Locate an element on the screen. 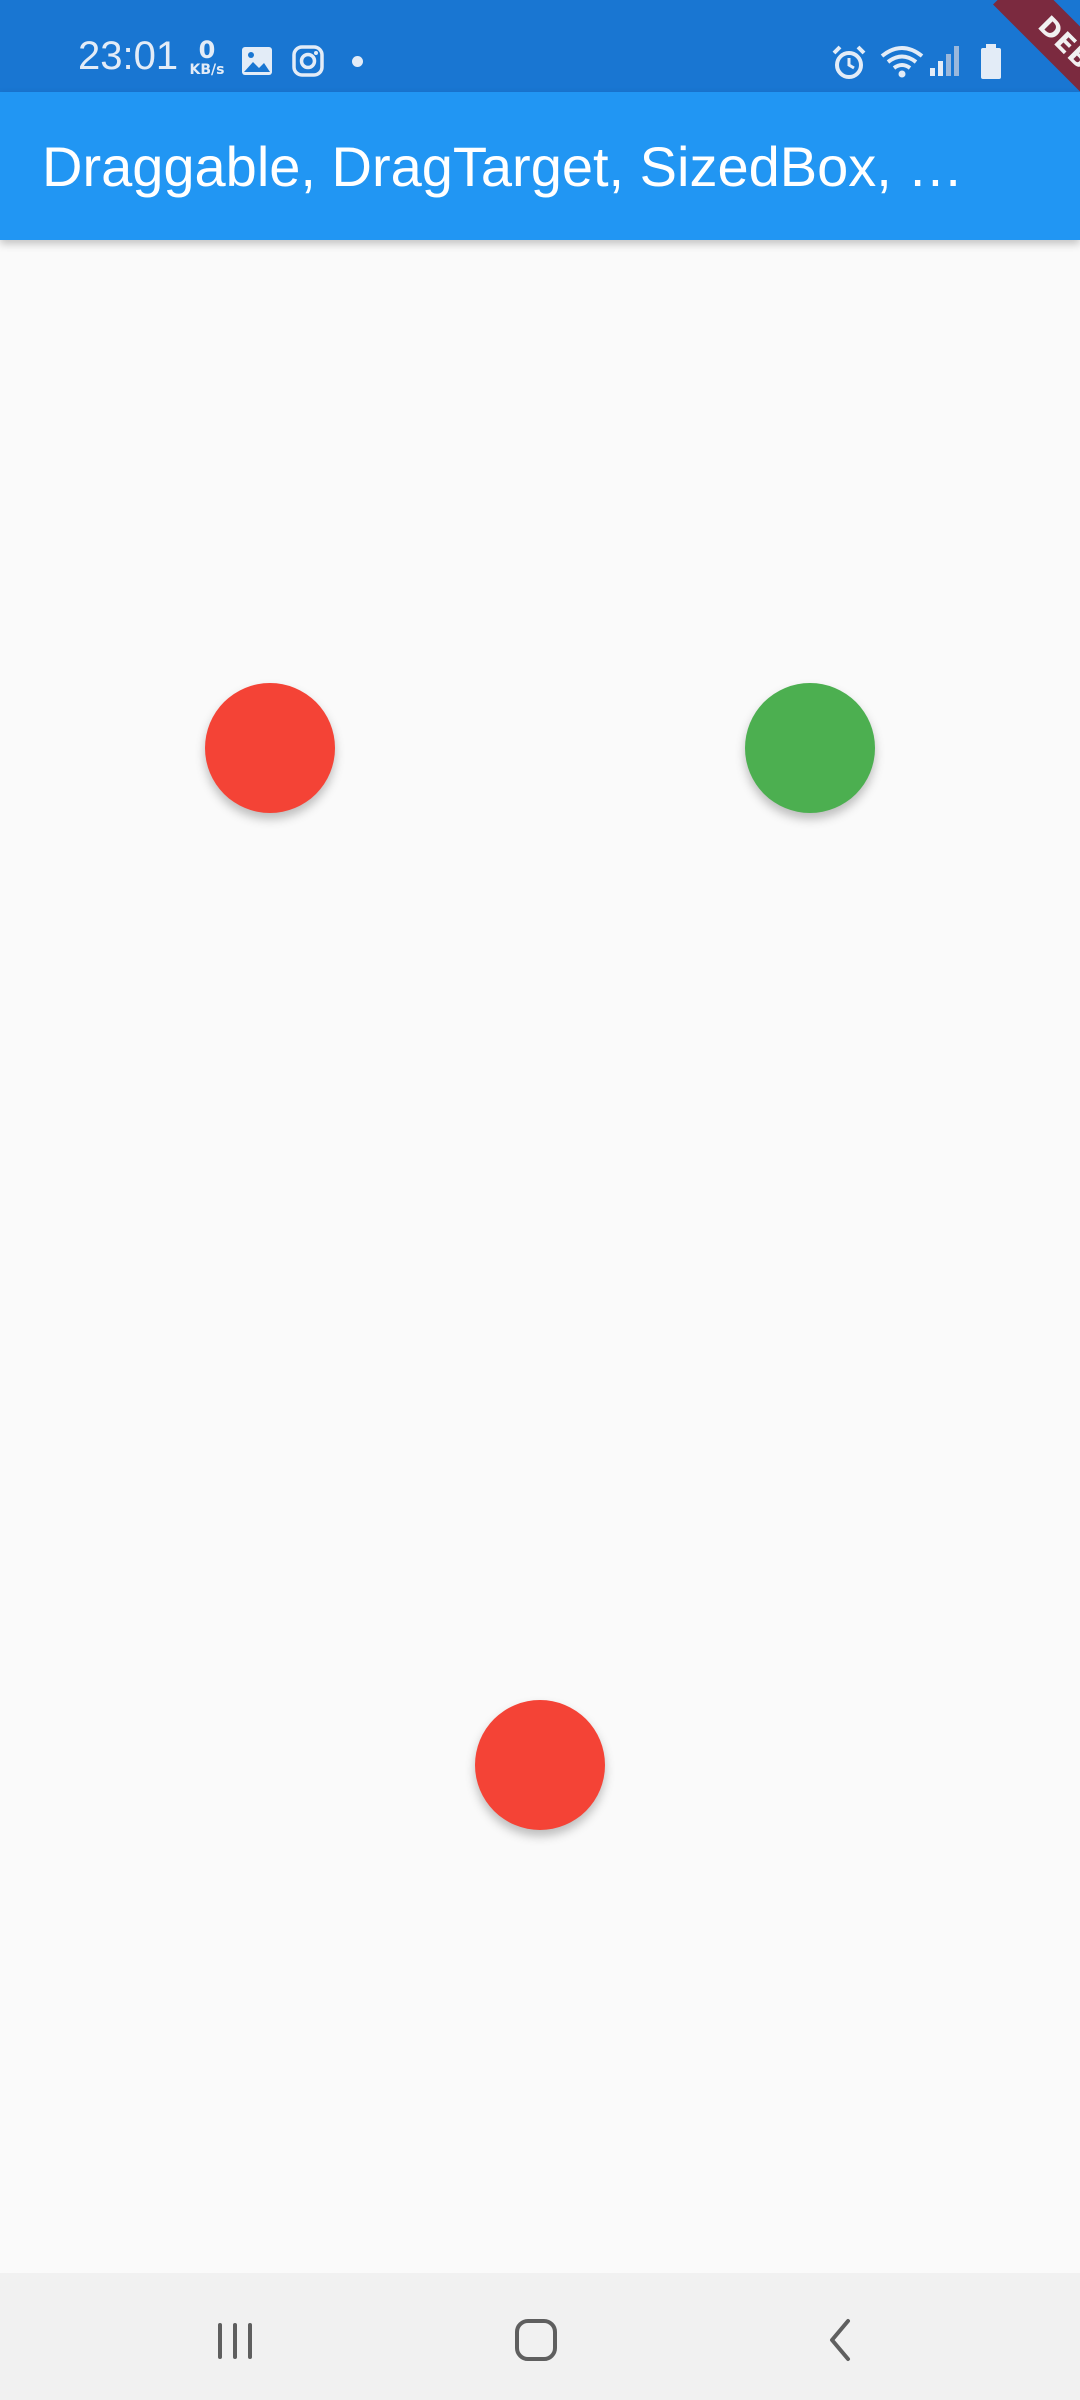  battery-icon is located at coordinates (991, 61).